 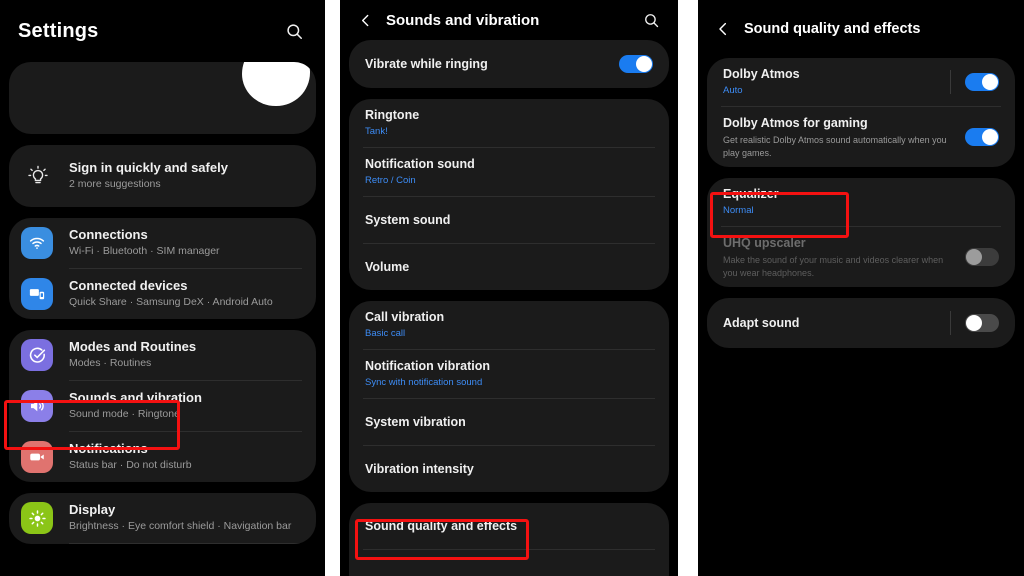 I want to click on setting-row-equalizer: Equalizer Normal, so click(x=861, y=202).